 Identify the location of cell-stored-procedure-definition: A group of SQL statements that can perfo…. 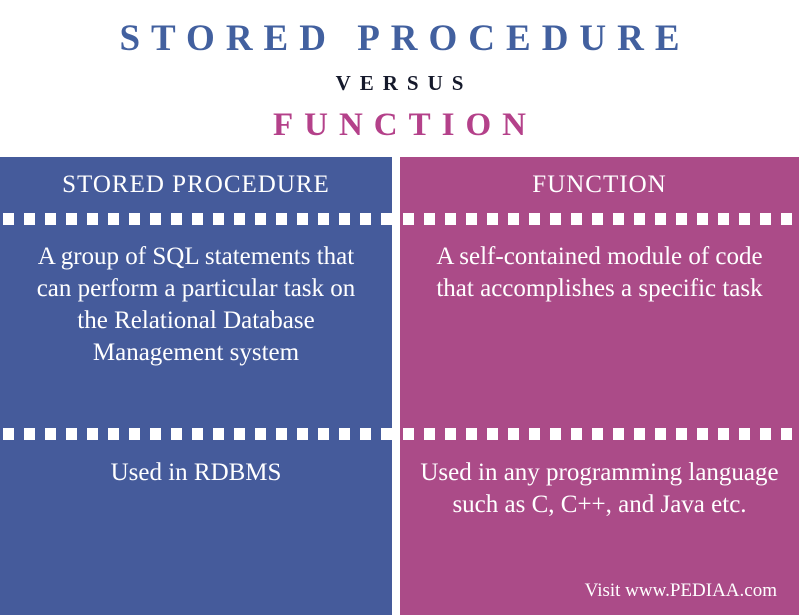
(196, 304).